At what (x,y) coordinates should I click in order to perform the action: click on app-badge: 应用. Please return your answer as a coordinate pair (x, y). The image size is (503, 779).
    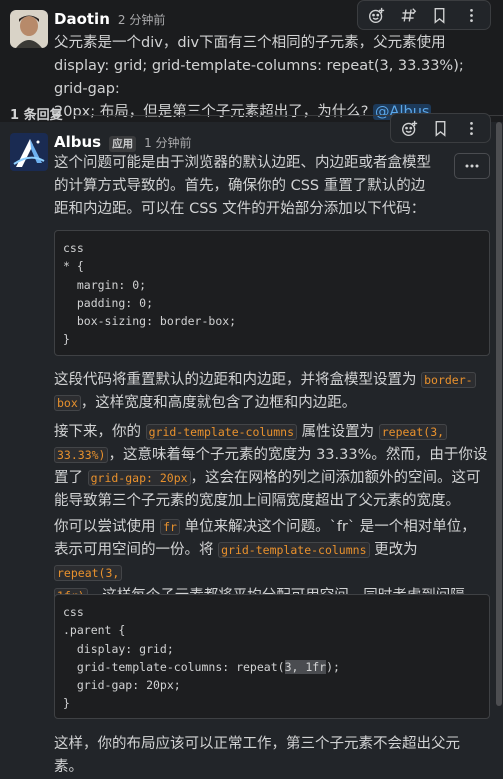
    Looking at the image, I should click on (123, 144).